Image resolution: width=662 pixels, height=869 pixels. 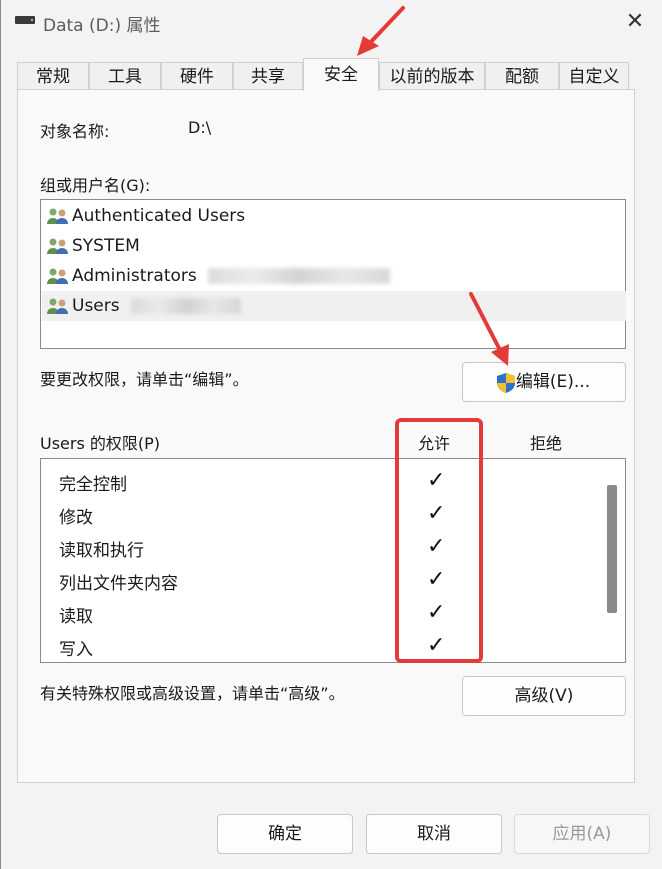 I want to click on permission-name: 列出文件夹内容, so click(x=118, y=584).